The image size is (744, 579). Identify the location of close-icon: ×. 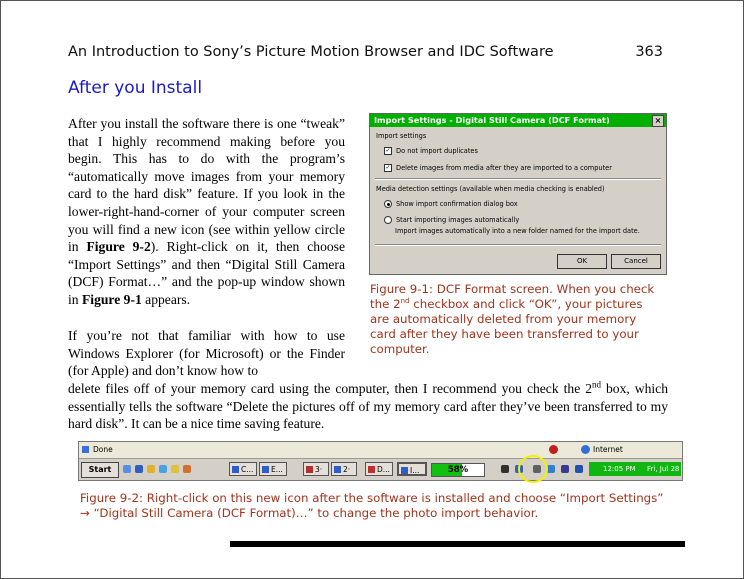
(658, 121).